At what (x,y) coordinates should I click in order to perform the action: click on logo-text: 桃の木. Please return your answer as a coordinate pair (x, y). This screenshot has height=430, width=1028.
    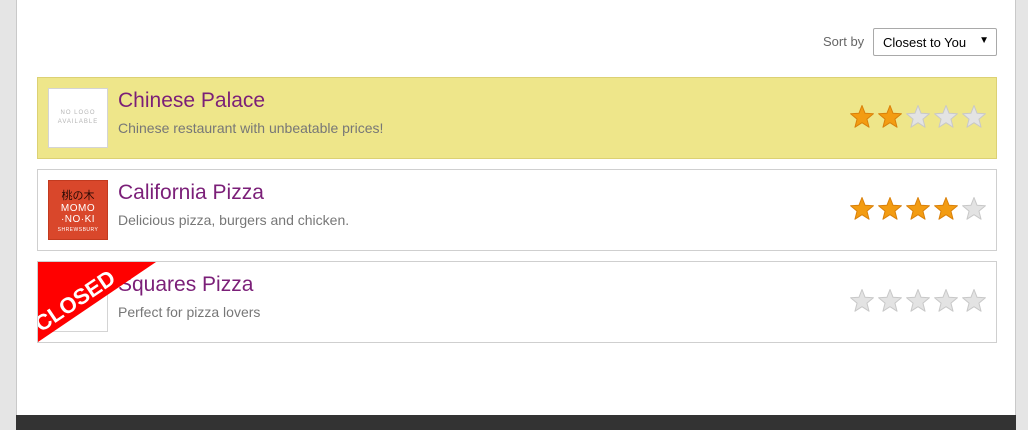
    Looking at the image, I should click on (78, 196).